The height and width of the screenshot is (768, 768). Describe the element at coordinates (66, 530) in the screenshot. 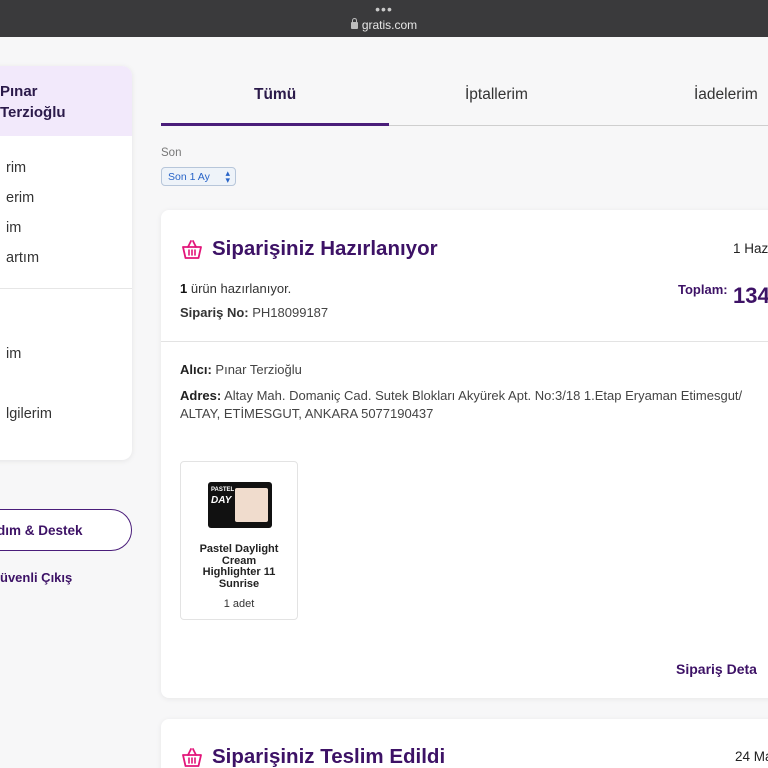

I see `help-support-button: dım & Destek` at that location.